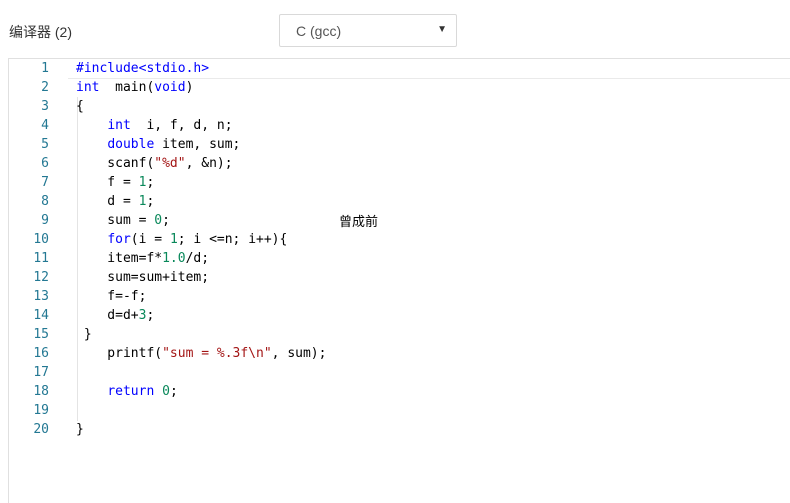 This screenshot has height=503, width=790. I want to click on code-line: 17, so click(399, 372).